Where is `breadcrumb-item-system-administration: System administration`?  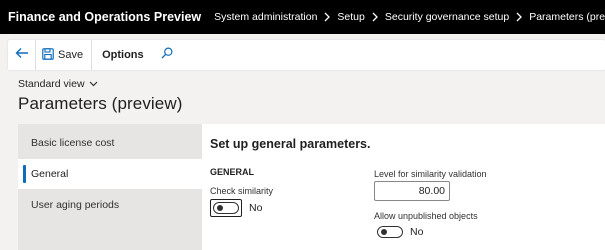
breadcrumb-item-system-administration: System administration is located at coordinates (265, 17).